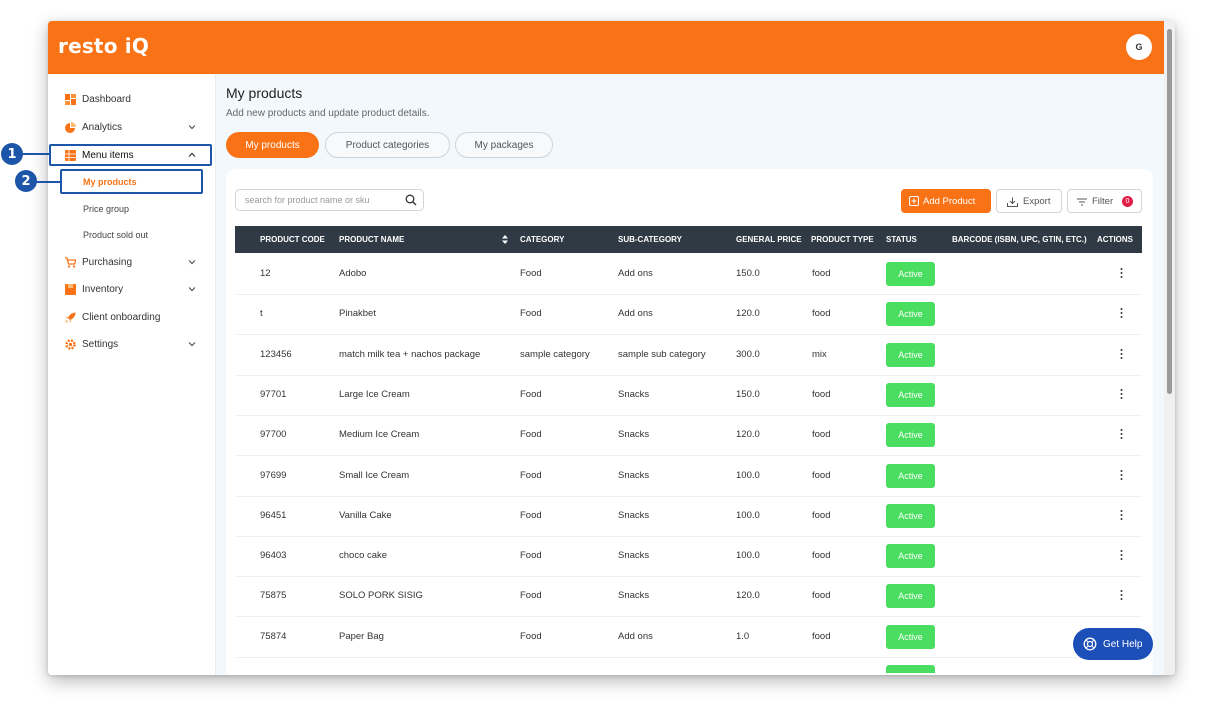 This screenshot has width=1226, height=720. I want to click on column-header-category: CATEGORY, so click(542, 239).